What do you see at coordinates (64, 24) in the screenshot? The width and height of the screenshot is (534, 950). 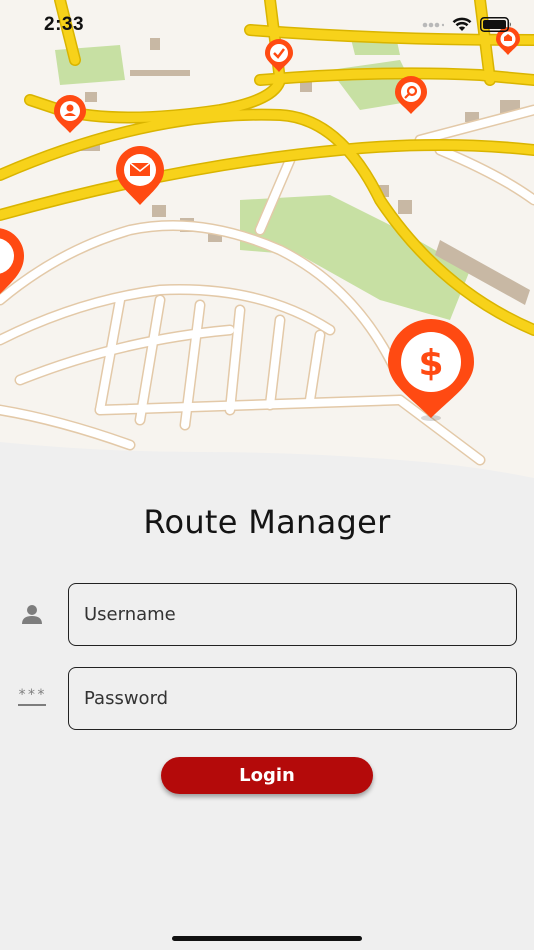 I see `status-time: 2:33` at bounding box center [64, 24].